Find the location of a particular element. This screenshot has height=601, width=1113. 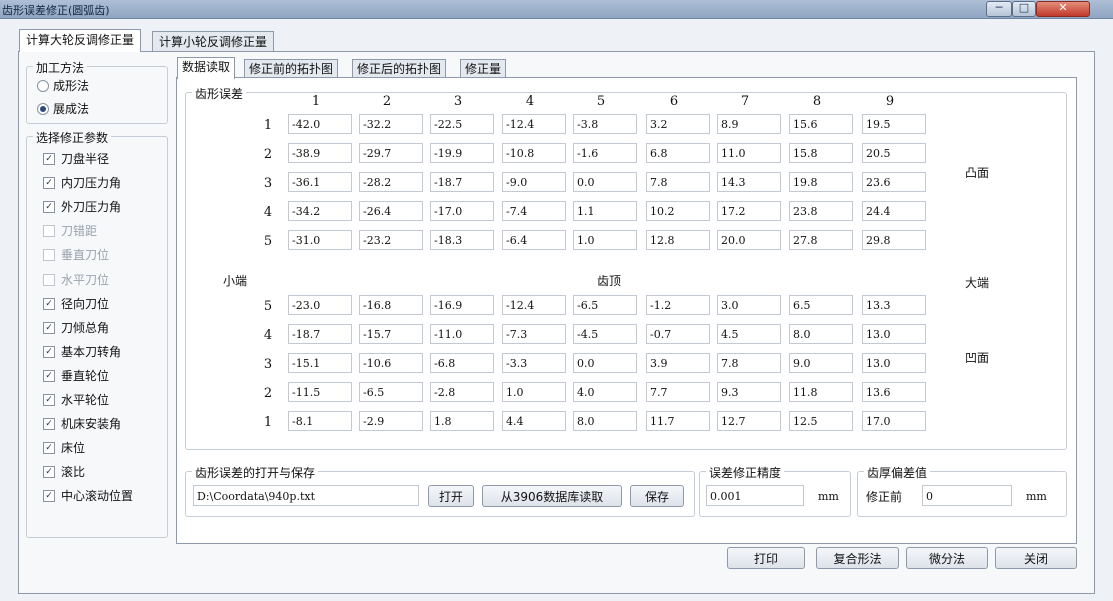

tab-small-wheel: 计算小轮反调修正量 is located at coordinates (213, 41).